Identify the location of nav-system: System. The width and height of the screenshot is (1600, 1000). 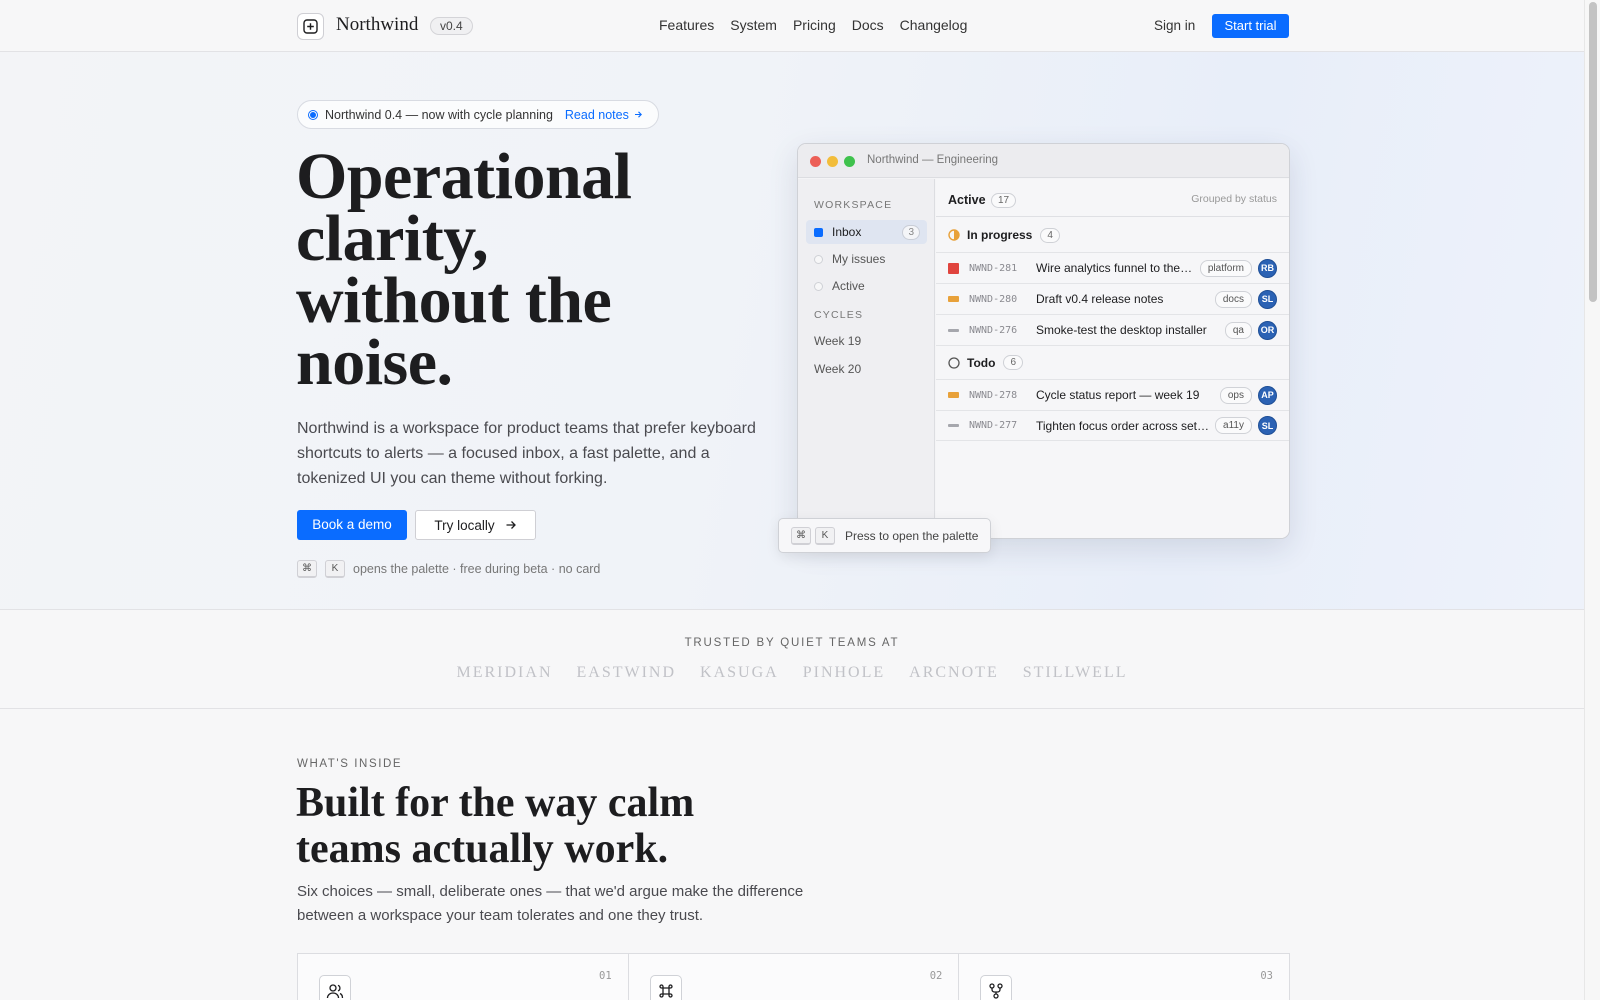
(753, 25).